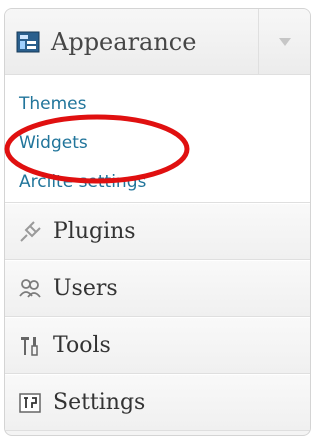 The width and height of the screenshot is (320, 442). I want to click on appearance-icon, so click(28, 42).